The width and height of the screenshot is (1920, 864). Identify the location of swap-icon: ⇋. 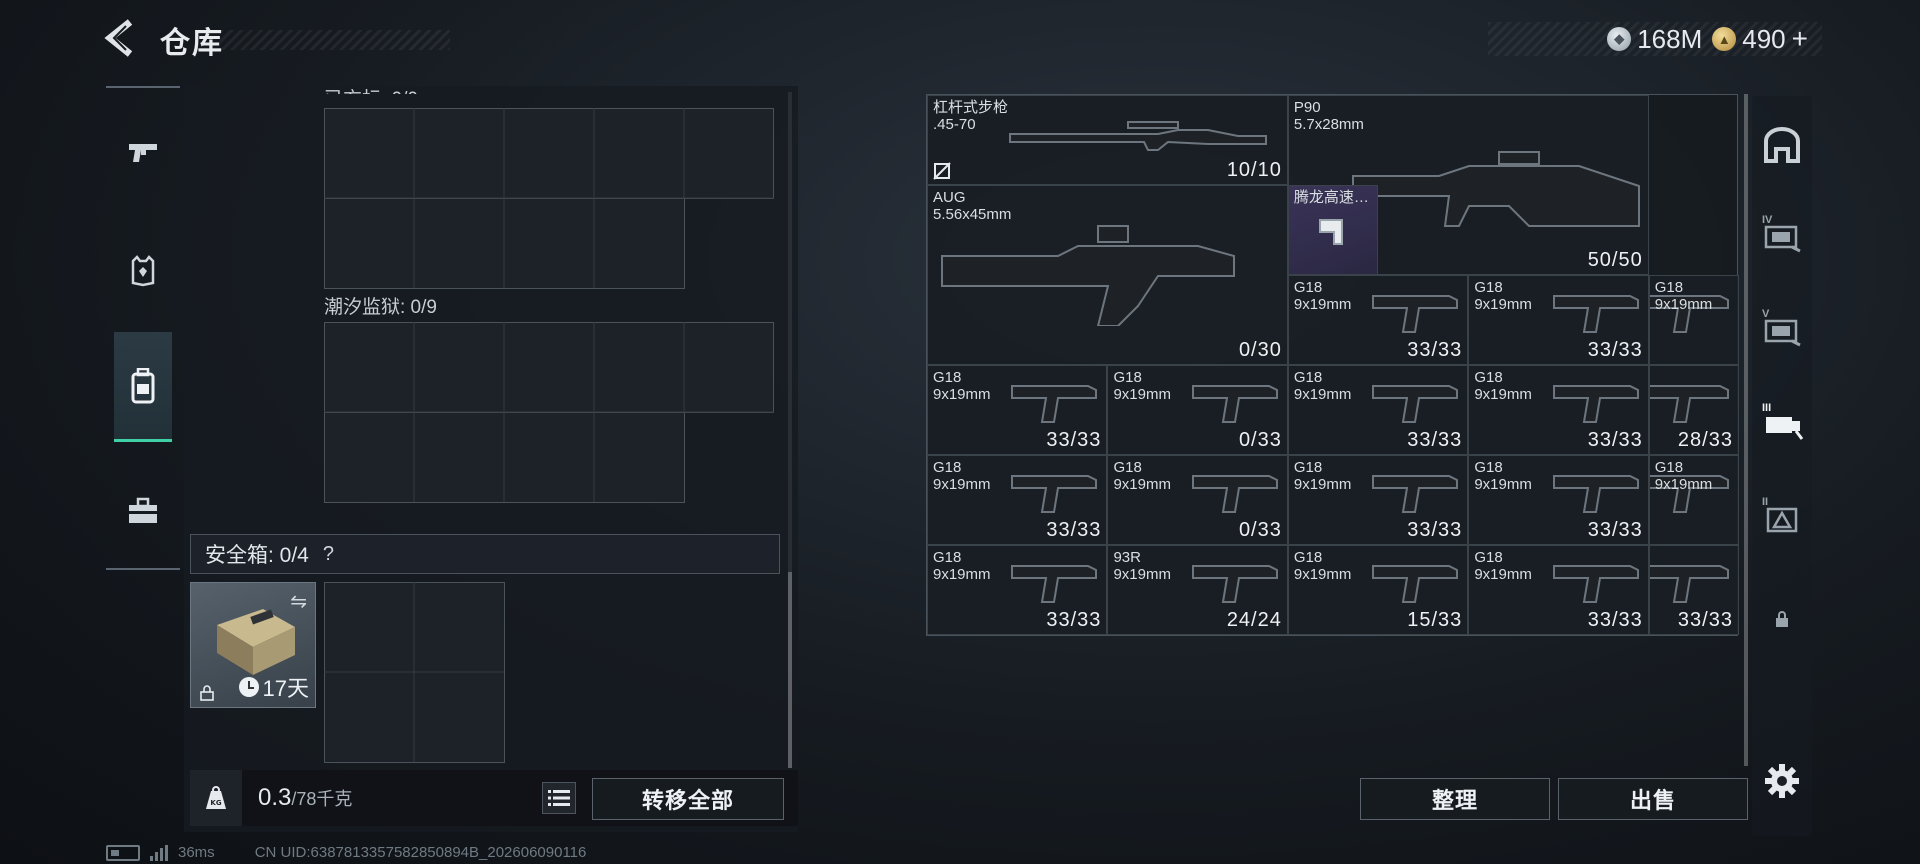
(298, 601).